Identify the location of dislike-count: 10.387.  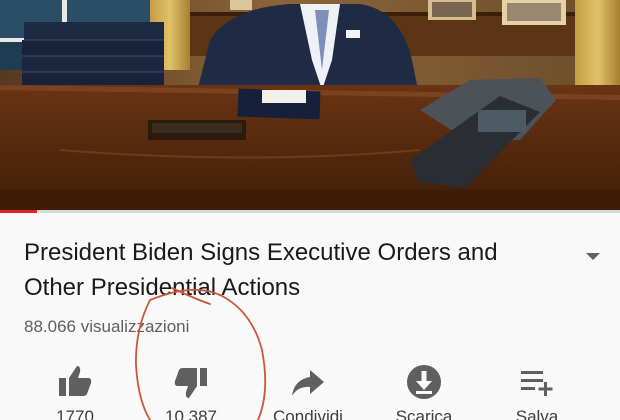
(191, 413).